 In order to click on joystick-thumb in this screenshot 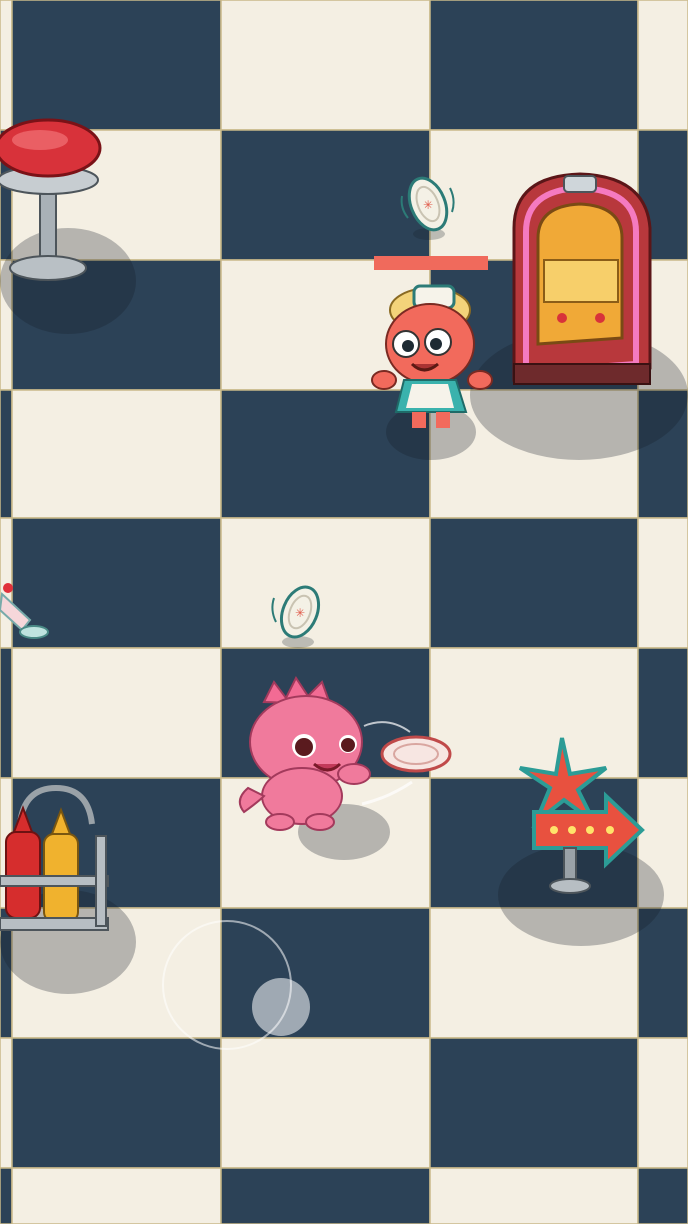, I will do `click(281, 1007)`.